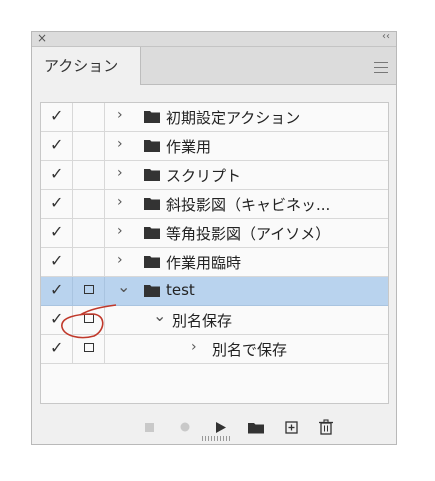  What do you see at coordinates (42, 38) in the screenshot?
I see `close-icon: ×` at bounding box center [42, 38].